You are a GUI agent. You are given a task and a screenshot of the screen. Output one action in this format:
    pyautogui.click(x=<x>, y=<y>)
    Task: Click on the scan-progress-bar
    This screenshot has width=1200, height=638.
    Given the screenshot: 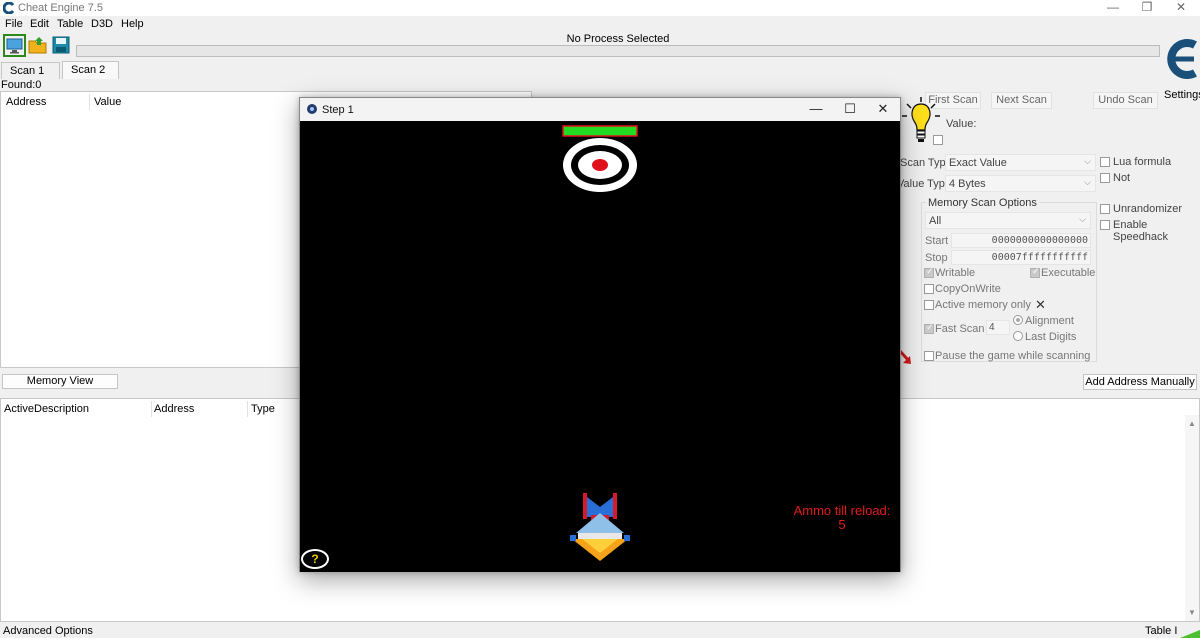 What is the action you would take?
    pyautogui.click(x=618, y=51)
    